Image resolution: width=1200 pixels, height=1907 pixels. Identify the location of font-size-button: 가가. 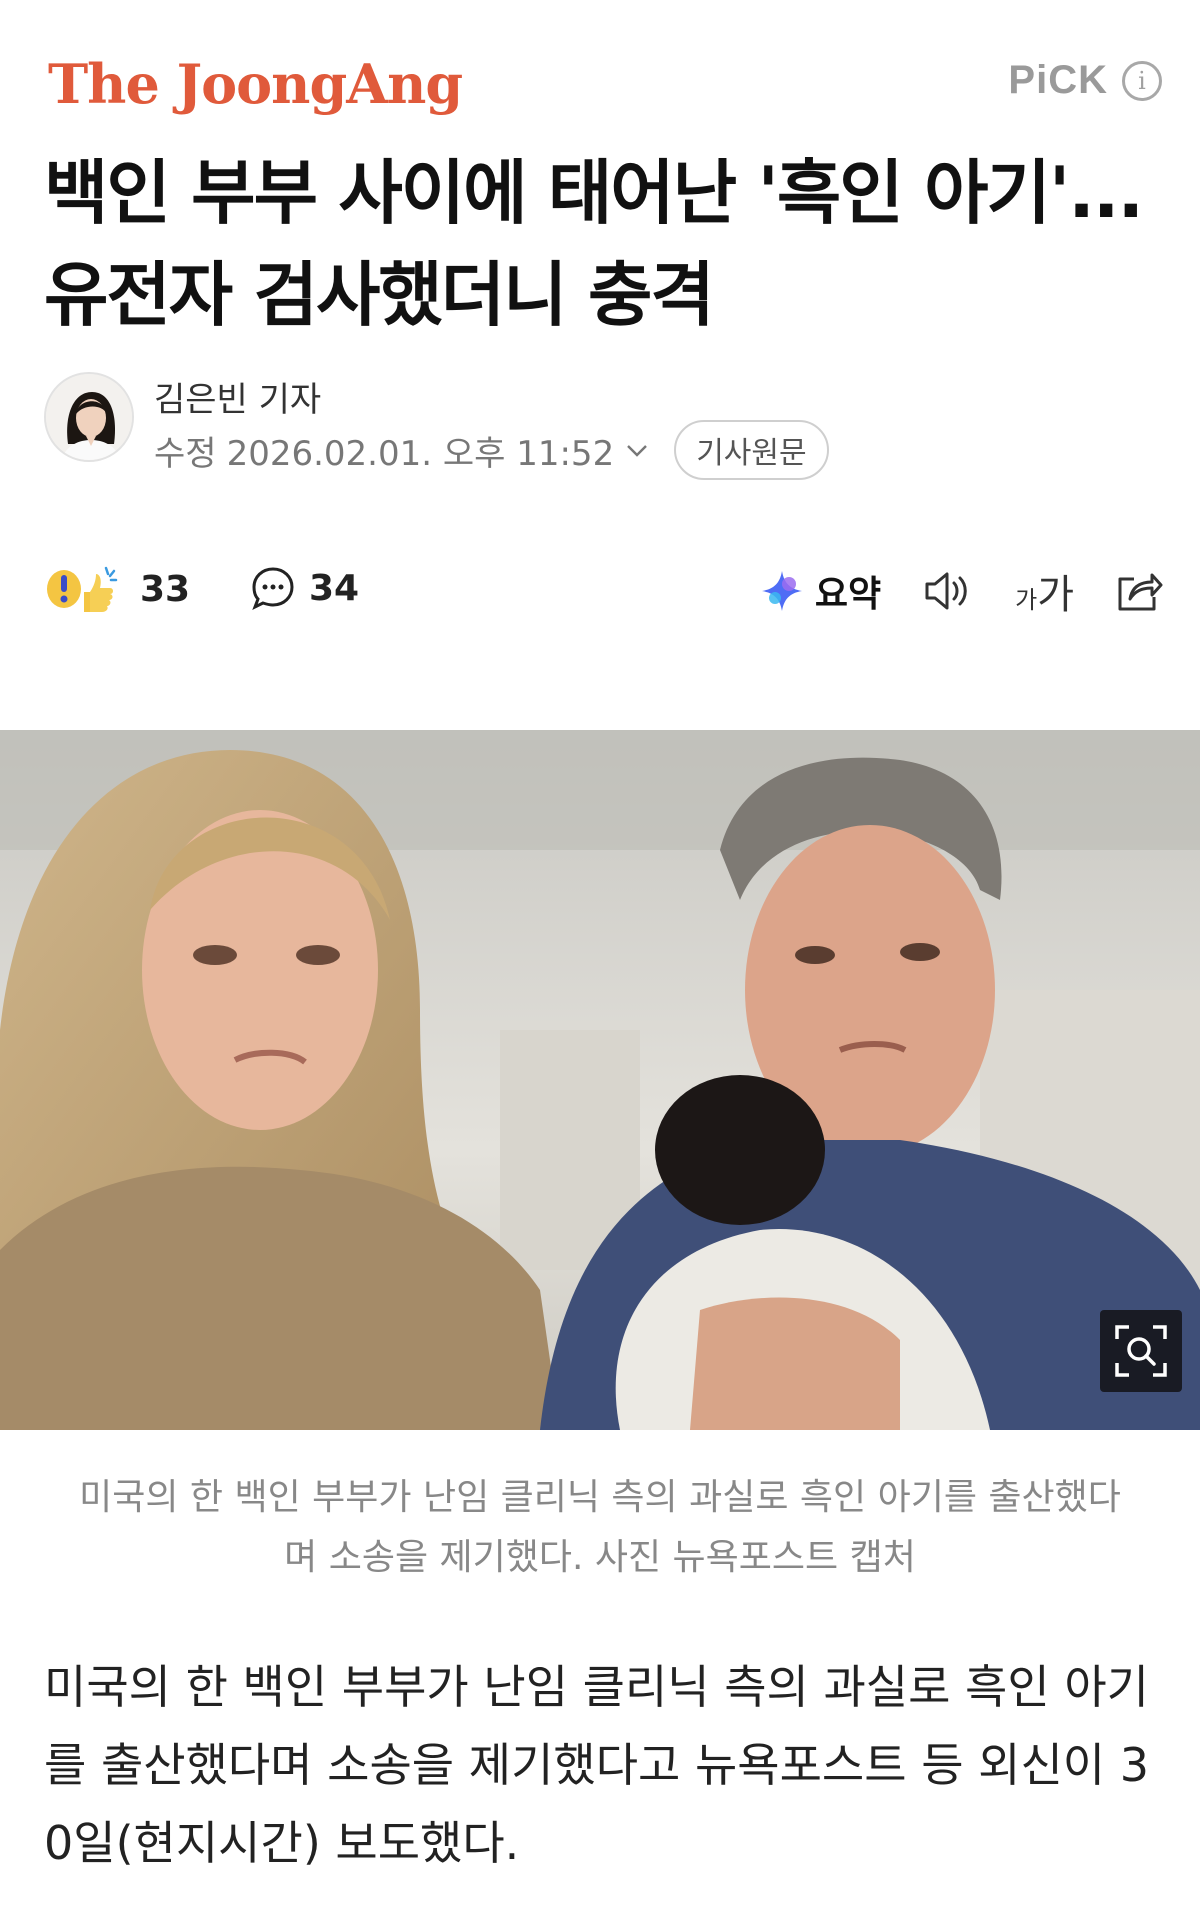
(1044, 591).